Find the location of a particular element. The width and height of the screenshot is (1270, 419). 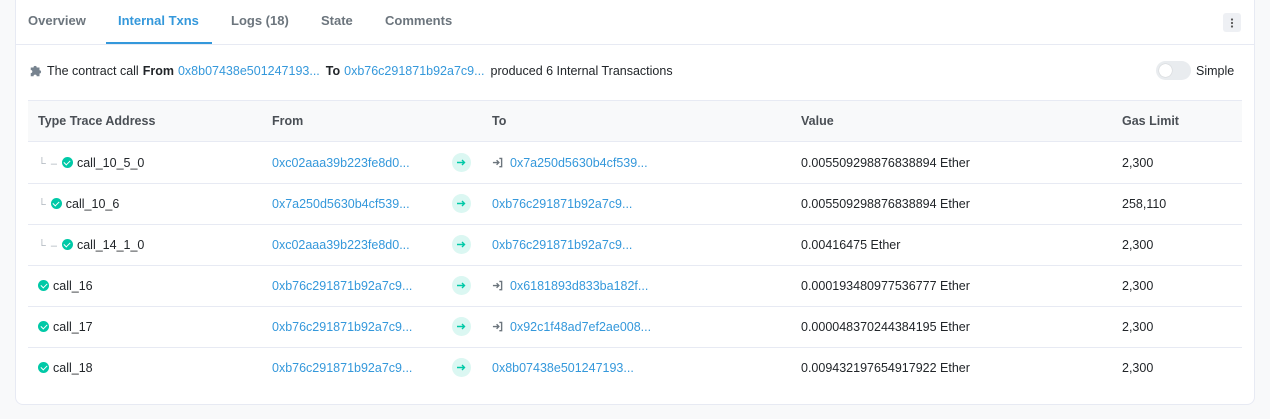

type-trace-cell: └ call_10_6 is located at coordinates (78, 204).